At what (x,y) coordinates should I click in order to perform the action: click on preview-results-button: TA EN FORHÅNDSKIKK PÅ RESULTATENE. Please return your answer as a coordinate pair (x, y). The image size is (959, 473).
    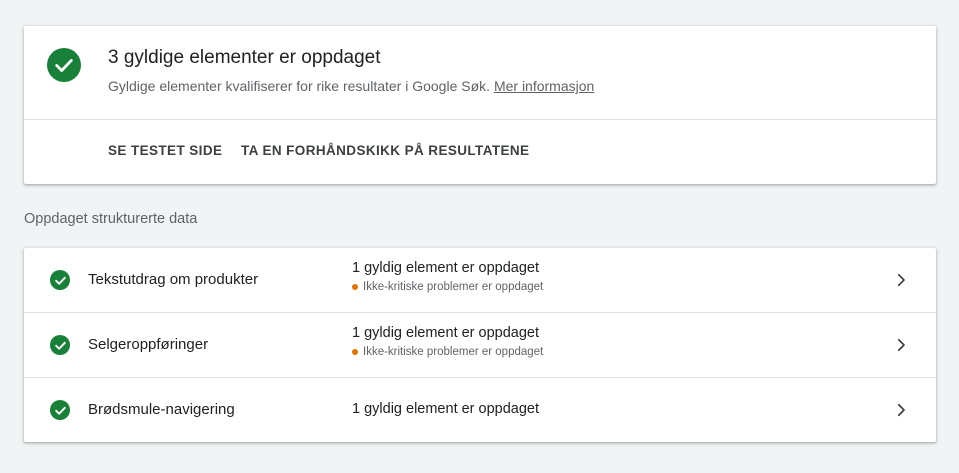
    Looking at the image, I should click on (385, 150).